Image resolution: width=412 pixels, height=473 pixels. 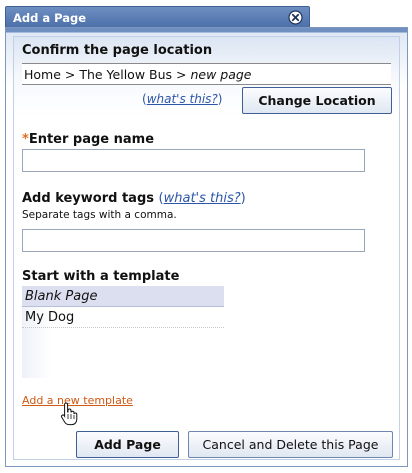 What do you see at coordinates (99, 215) in the screenshot?
I see `keywords-hint: Separate tags with a comma.` at bounding box center [99, 215].